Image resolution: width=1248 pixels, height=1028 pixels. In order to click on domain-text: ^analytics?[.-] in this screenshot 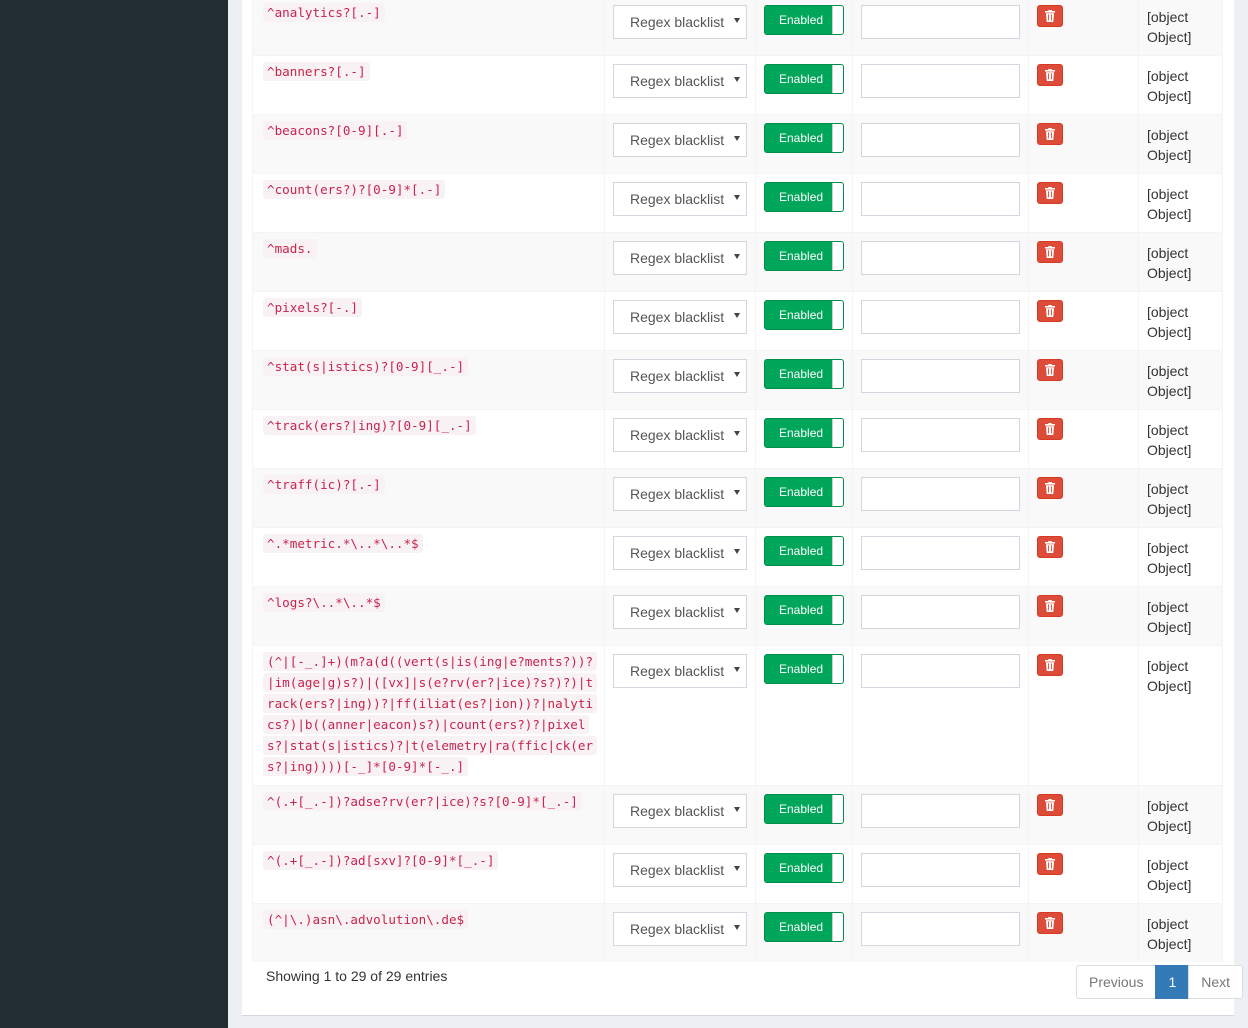, I will do `click(324, 12)`.